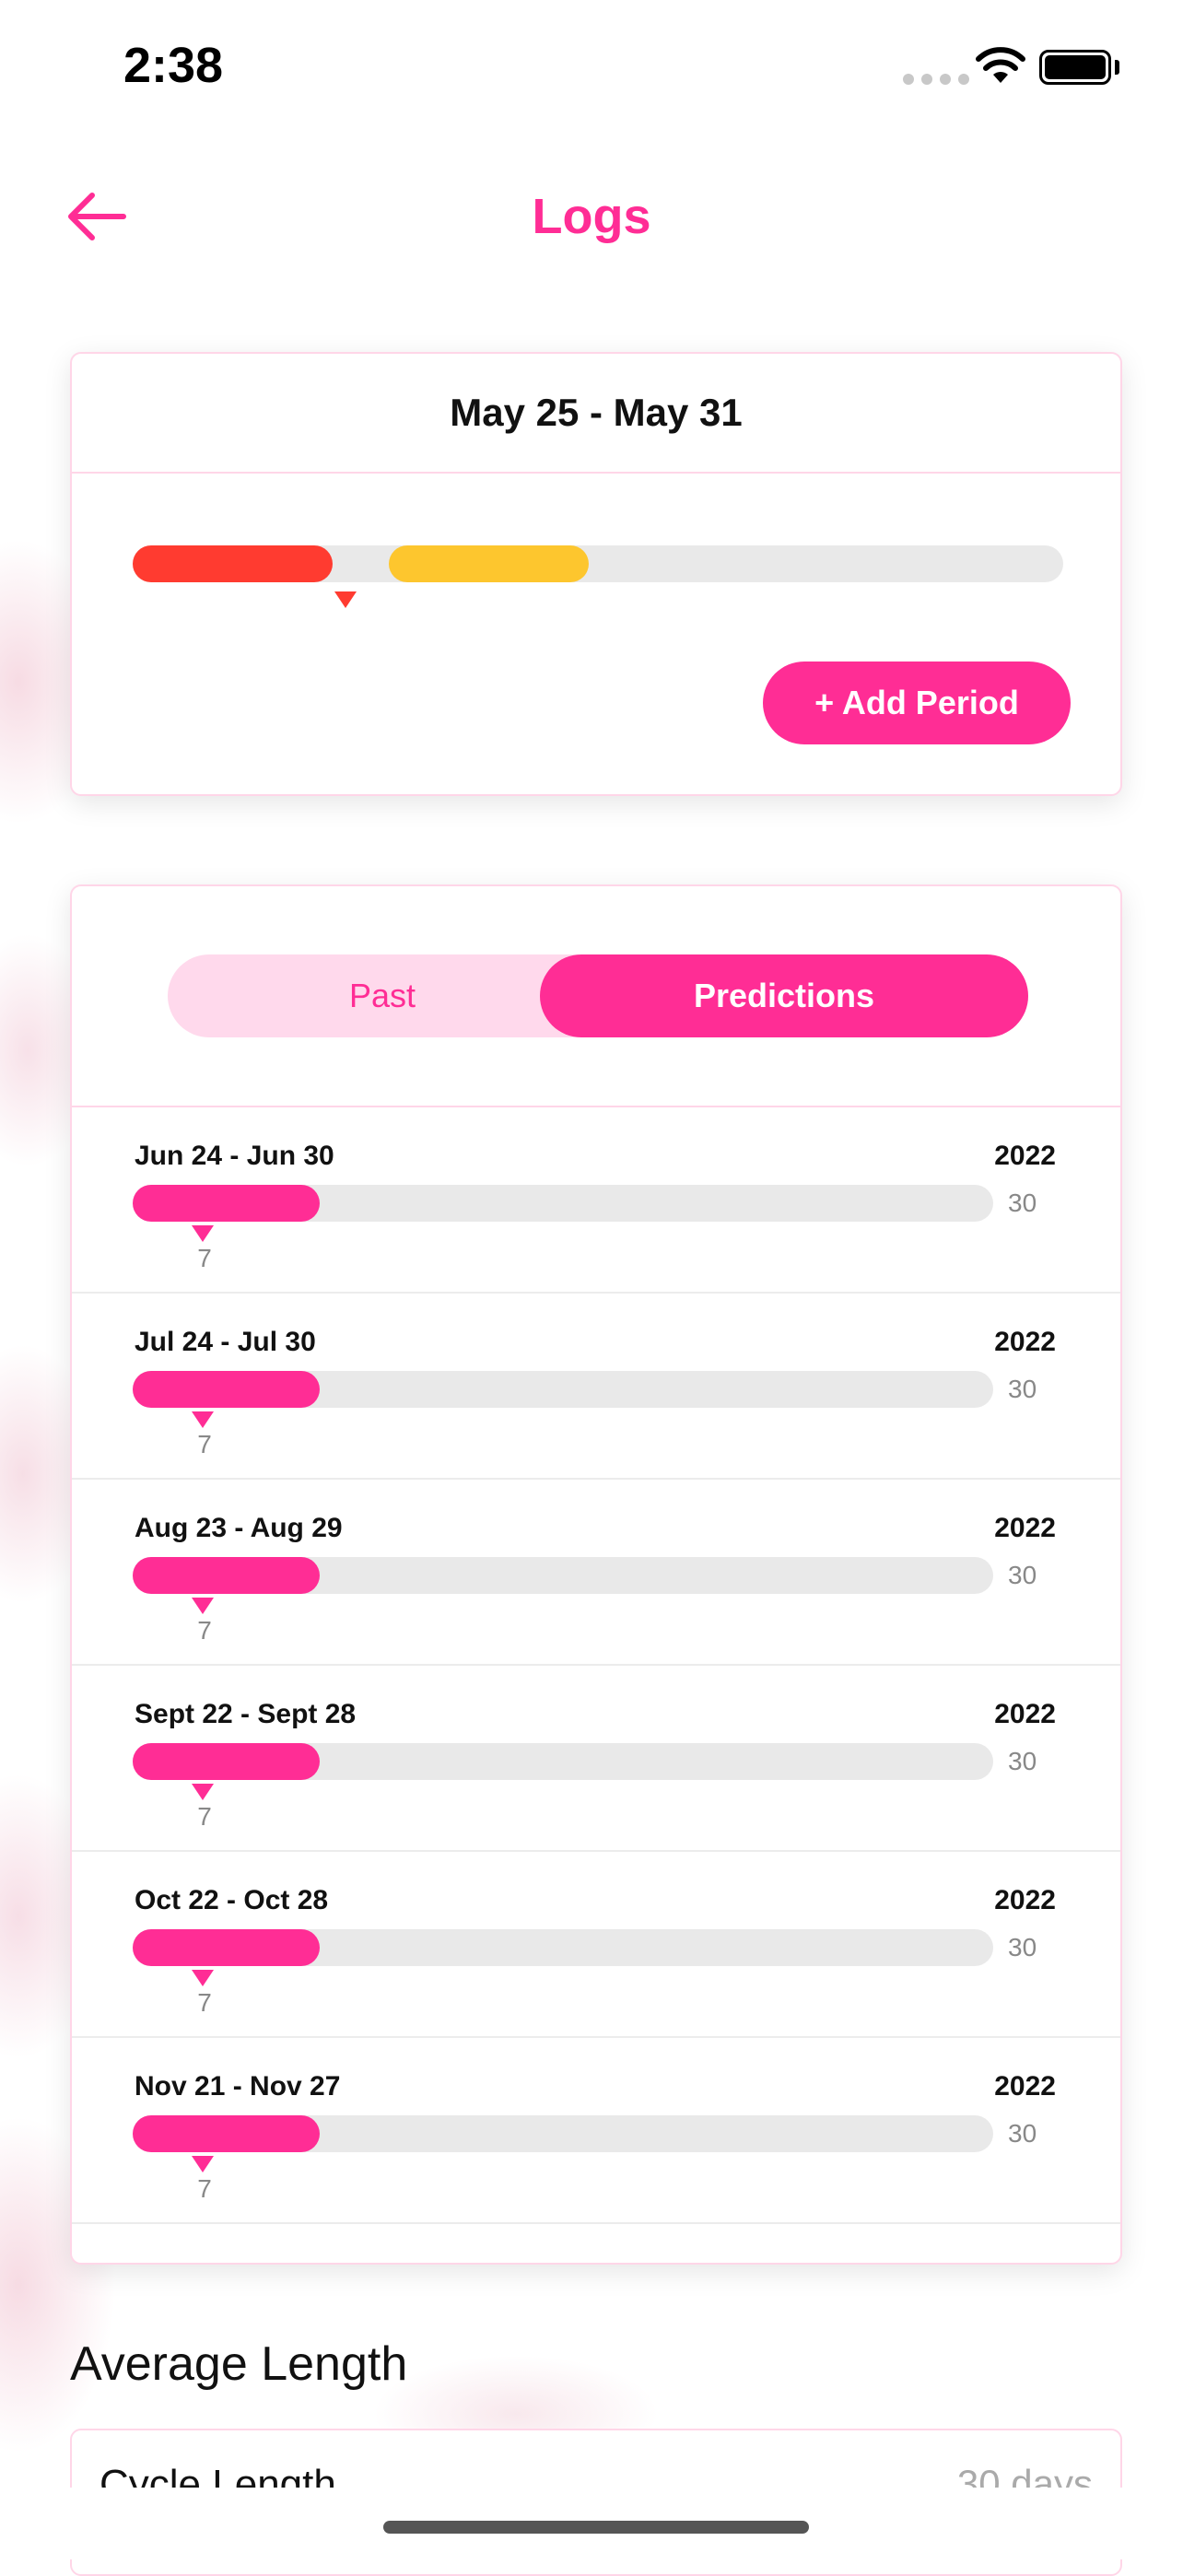  I want to click on list-item: Jul 24 - Jul 30 2022 30 7, so click(596, 1387).